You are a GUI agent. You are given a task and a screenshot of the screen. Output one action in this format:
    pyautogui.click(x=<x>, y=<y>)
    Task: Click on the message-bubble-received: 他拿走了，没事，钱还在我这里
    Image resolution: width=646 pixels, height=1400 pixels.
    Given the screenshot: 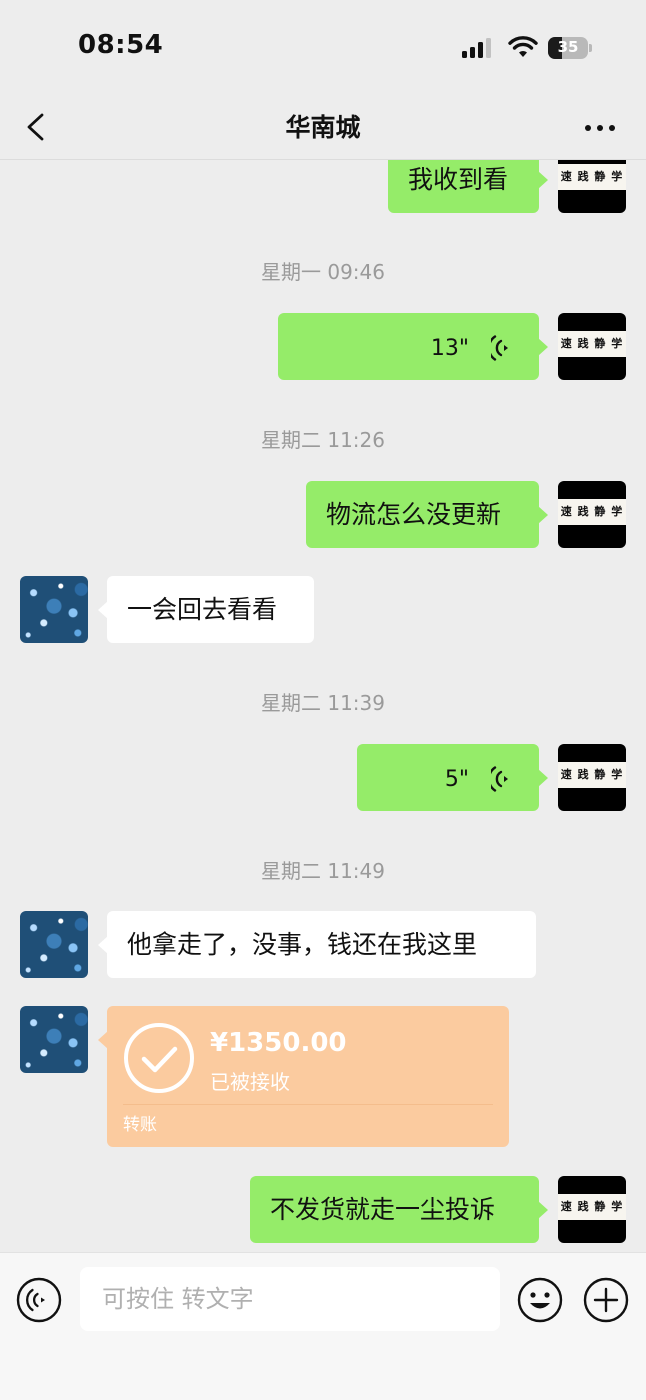 What is the action you would take?
    pyautogui.click(x=317, y=944)
    